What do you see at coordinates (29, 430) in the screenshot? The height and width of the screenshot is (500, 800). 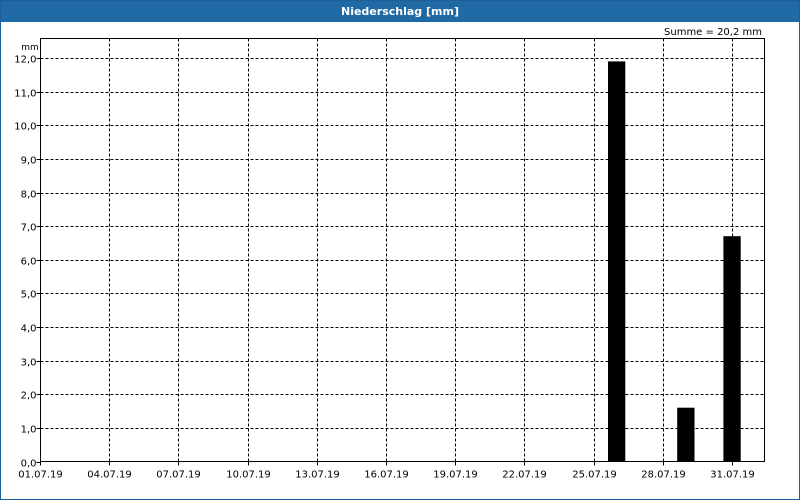 I see `y-tick-label: 1,0` at bounding box center [29, 430].